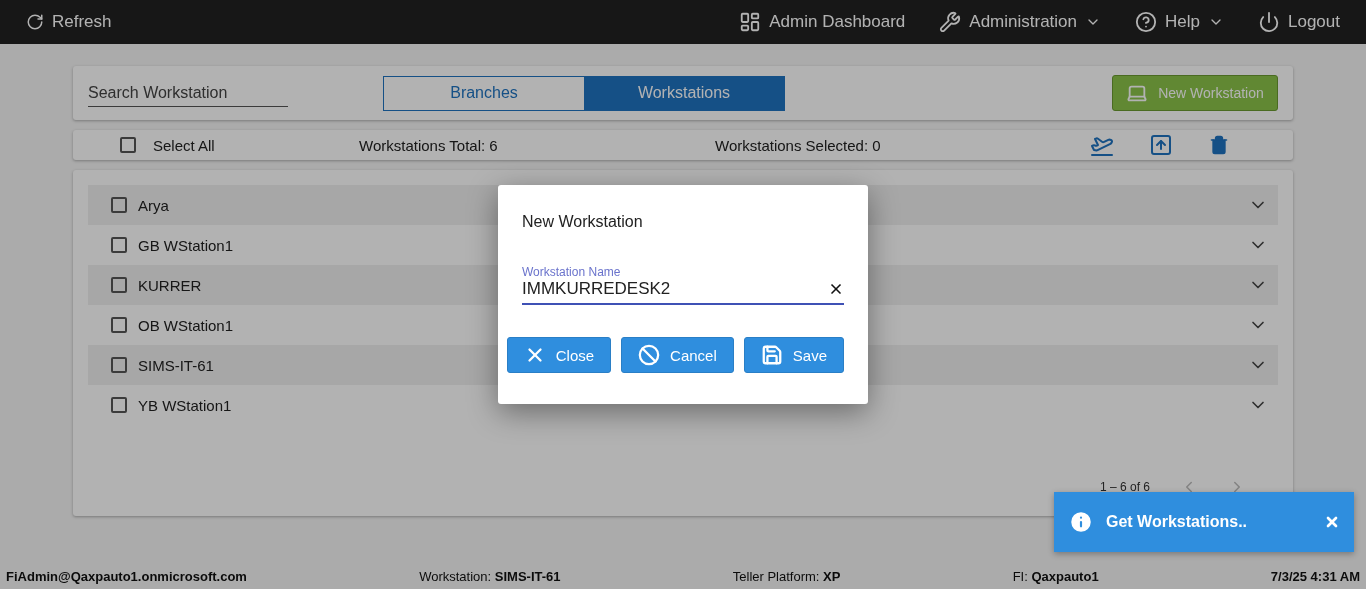 The image size is (1366, 589). What do you see at coordinates (786, 576) in the screenshot?
I see `status-item: Teller Platform: XP` at bounding box center [786, 576].